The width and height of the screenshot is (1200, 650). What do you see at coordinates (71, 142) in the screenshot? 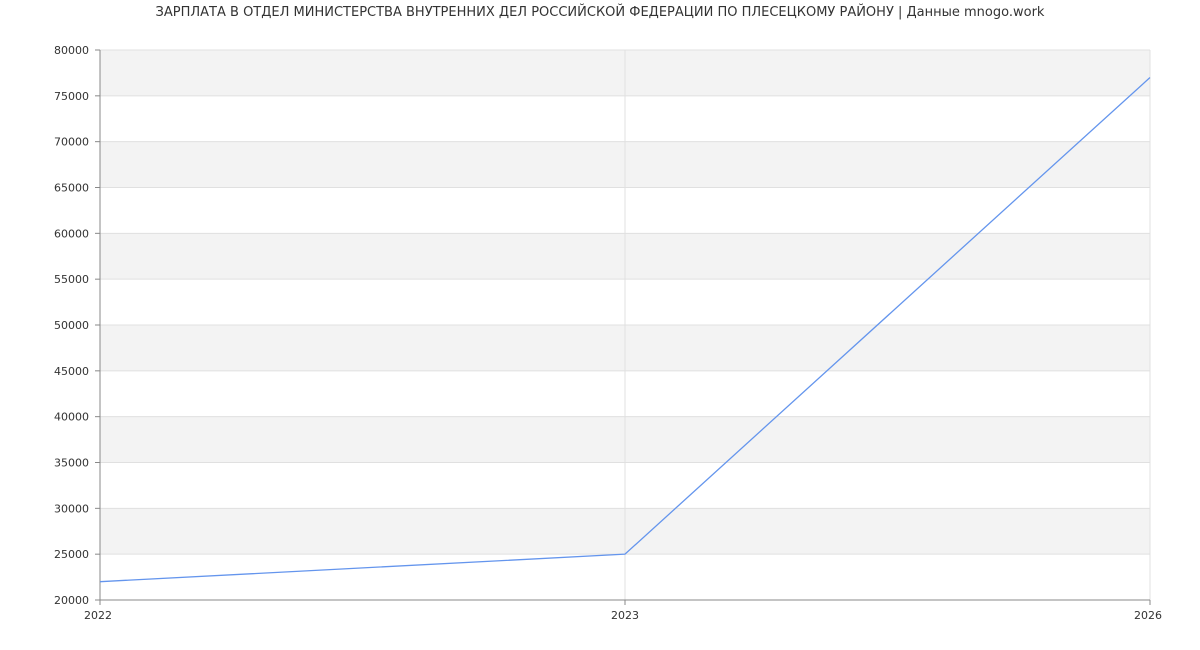
I see `y-tick-label: 70000` at bounding box center [71, 142].